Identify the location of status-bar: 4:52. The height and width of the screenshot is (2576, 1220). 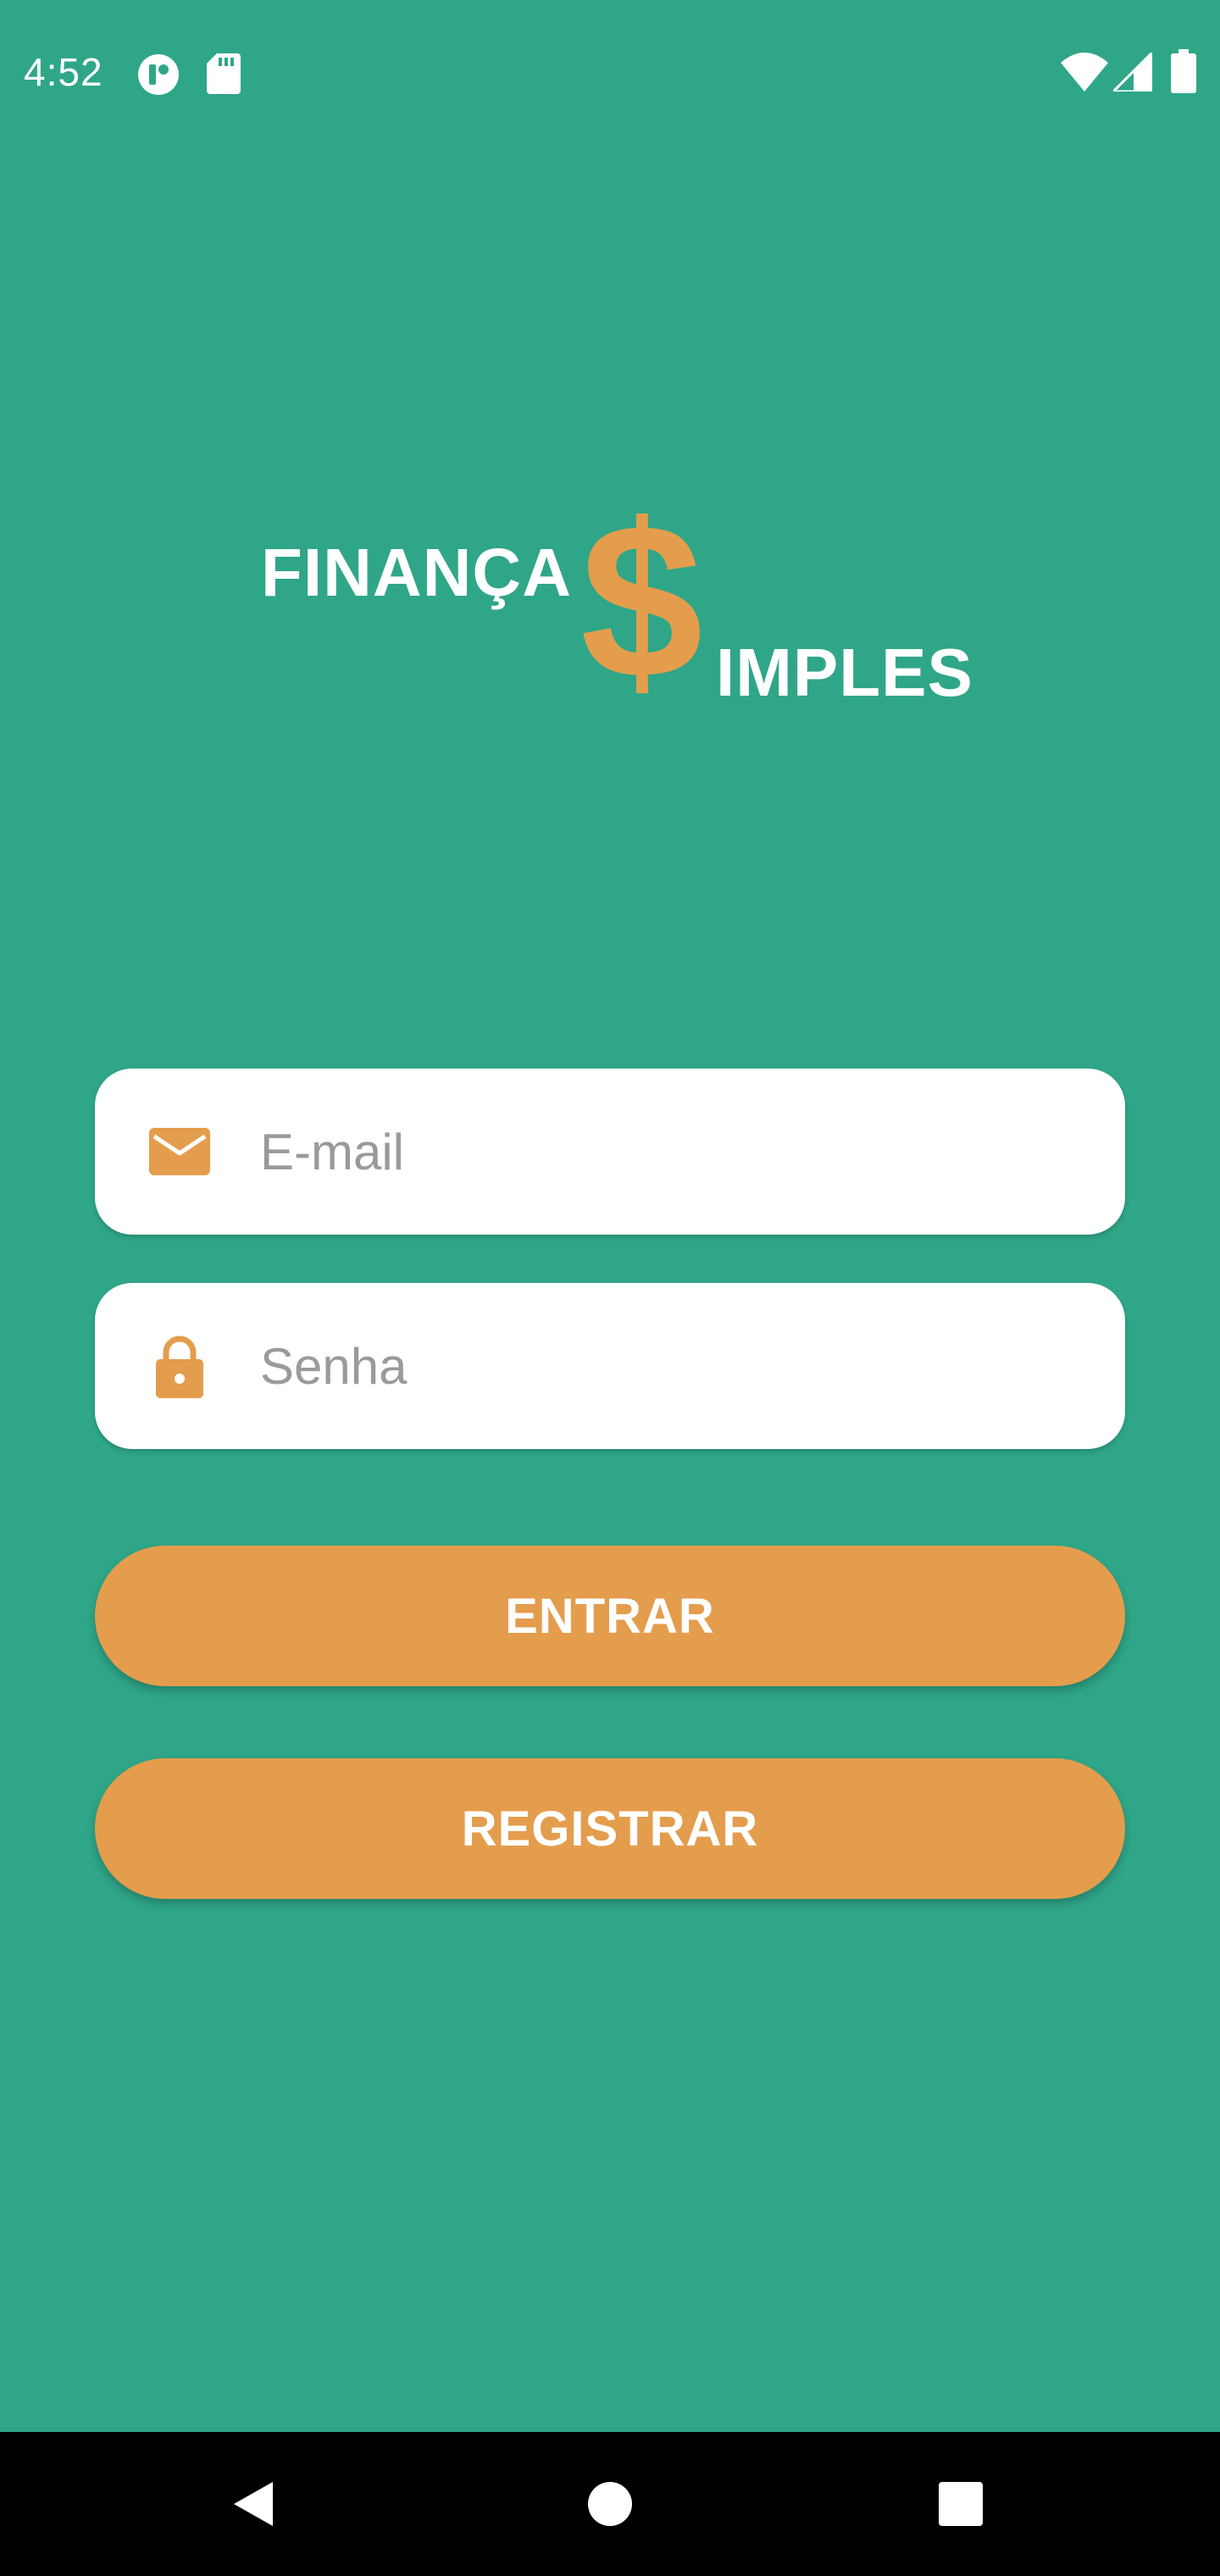
(610, 72).